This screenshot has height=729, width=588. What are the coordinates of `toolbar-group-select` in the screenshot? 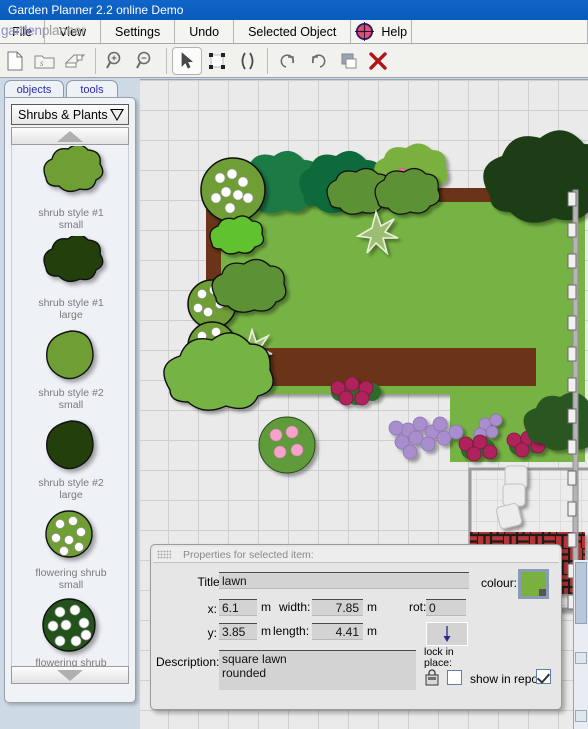 It's located at (217, 60).